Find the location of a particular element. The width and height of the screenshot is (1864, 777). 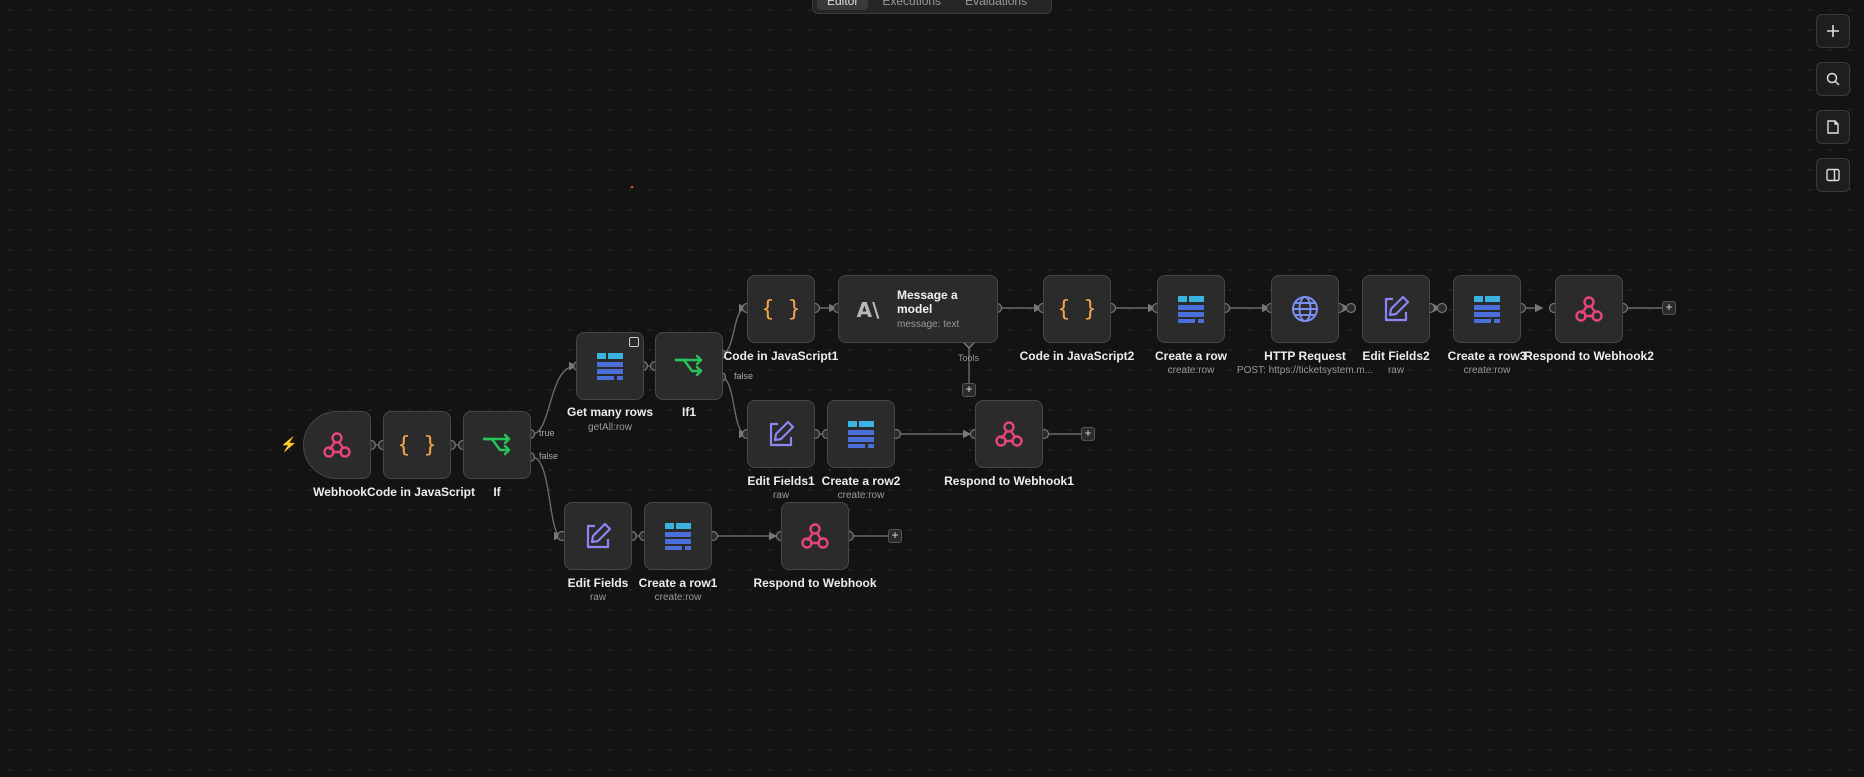

node-sub-create-a-row1: create:row is located at coordinates (678, 597).